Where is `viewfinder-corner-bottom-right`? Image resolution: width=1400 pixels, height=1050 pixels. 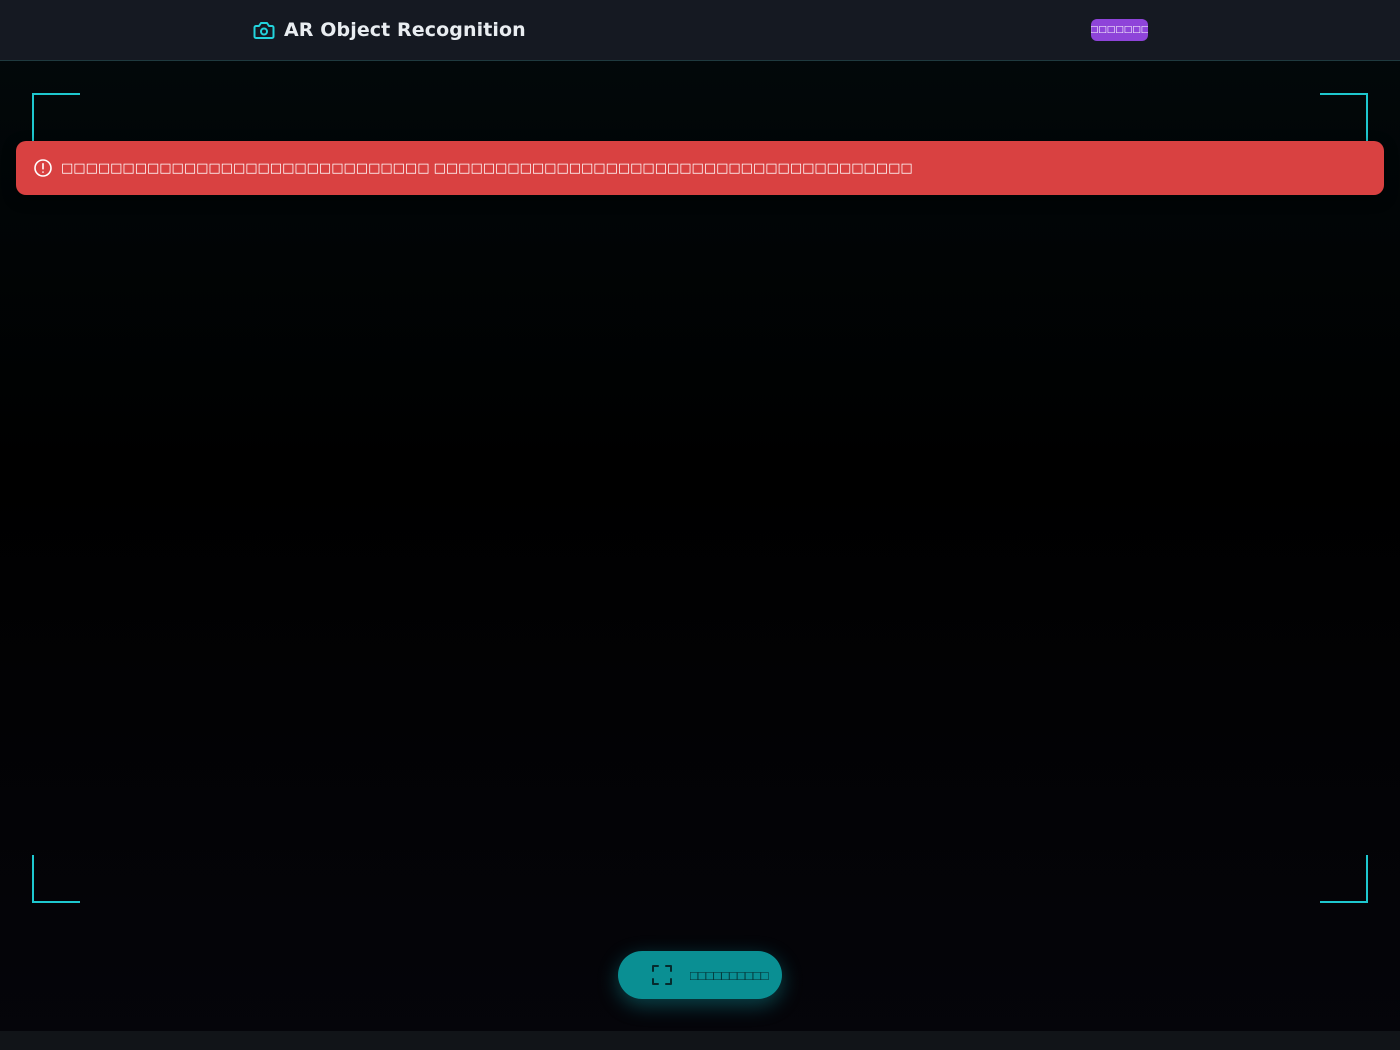 viewfinder-corner-bottom-right is located at coordinates (1344, 879).